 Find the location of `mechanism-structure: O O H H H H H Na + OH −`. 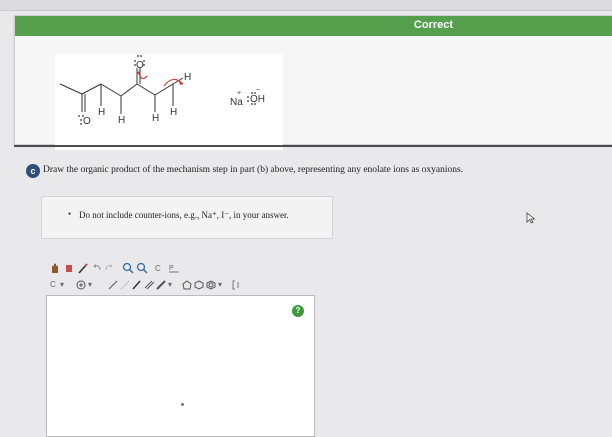

mechanism-structure: O O H H H H H Na + OH − is located at coordinates (162, 91).